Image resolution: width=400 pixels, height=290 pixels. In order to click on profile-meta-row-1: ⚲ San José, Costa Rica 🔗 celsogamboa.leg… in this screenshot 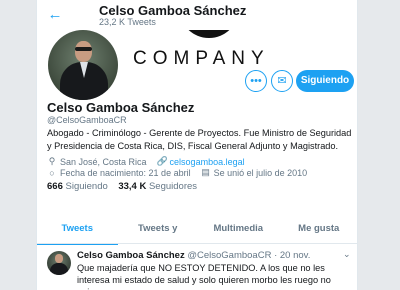, I will do `click(146, 161)`.